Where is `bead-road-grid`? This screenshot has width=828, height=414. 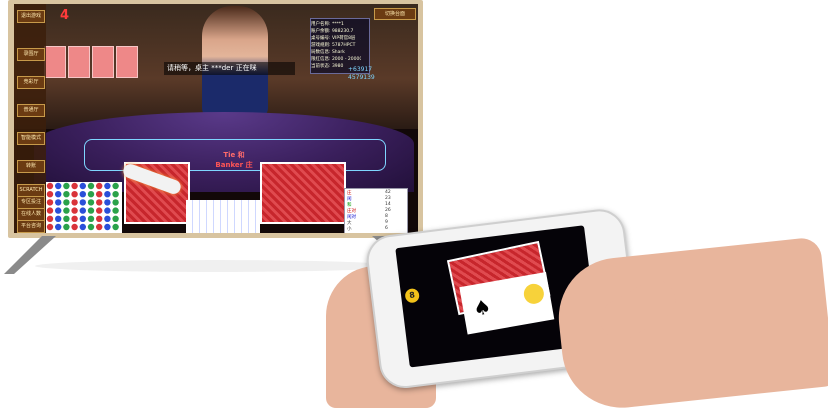 bead-road-grid is located at coordinates (82, 206).